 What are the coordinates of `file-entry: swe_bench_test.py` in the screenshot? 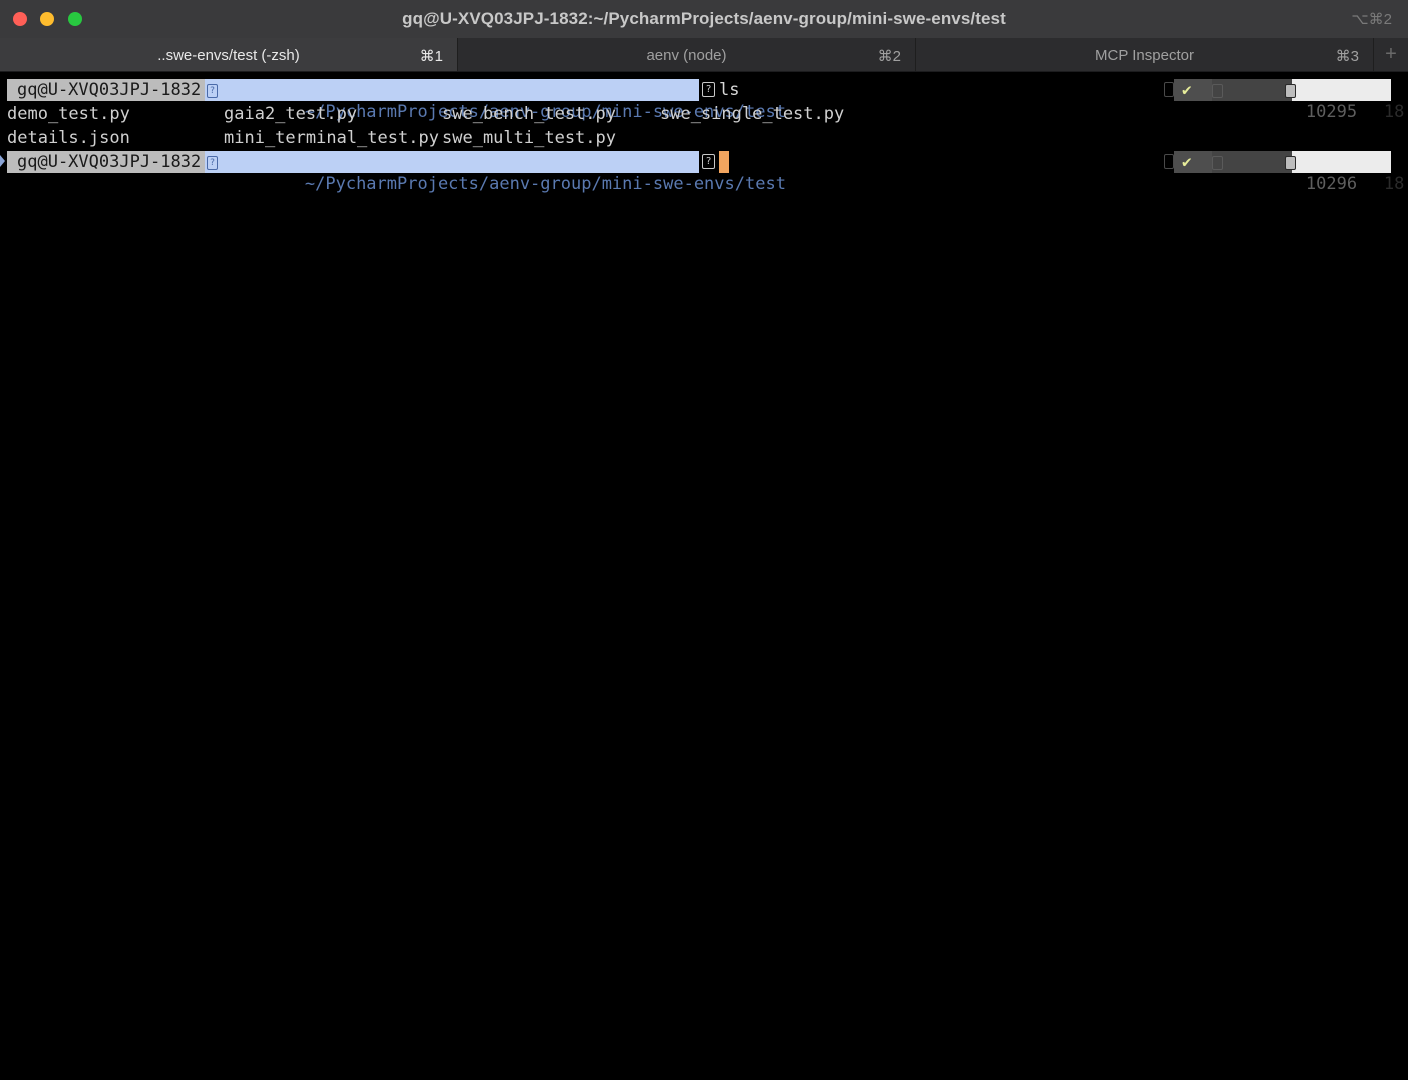 It's located at (529, 114).